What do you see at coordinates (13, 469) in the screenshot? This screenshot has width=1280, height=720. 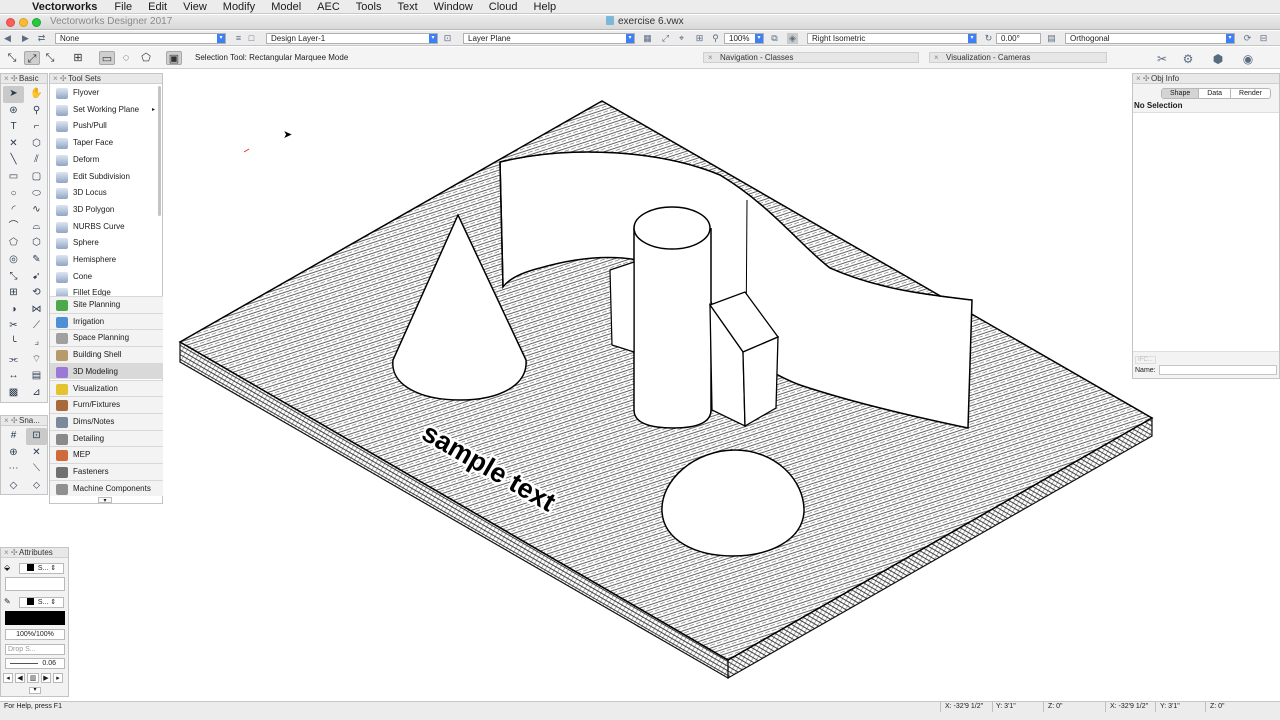 I see `snap-distance-icon: ⋯` at bounding box center [13, 469].